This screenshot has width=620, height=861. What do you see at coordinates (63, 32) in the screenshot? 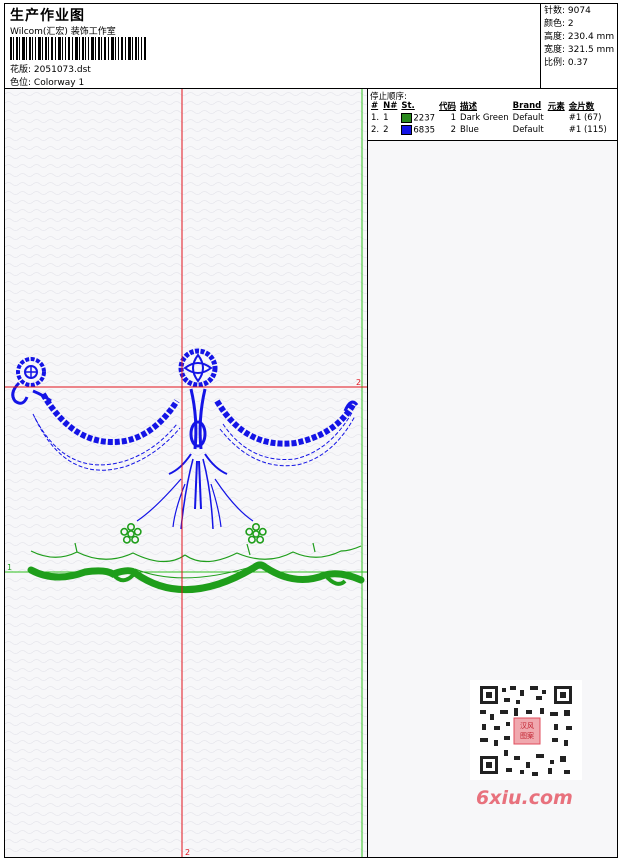
I see `company-name: Wilcom(汇宏) 装饰工作室` at bounding box center [63, 32].